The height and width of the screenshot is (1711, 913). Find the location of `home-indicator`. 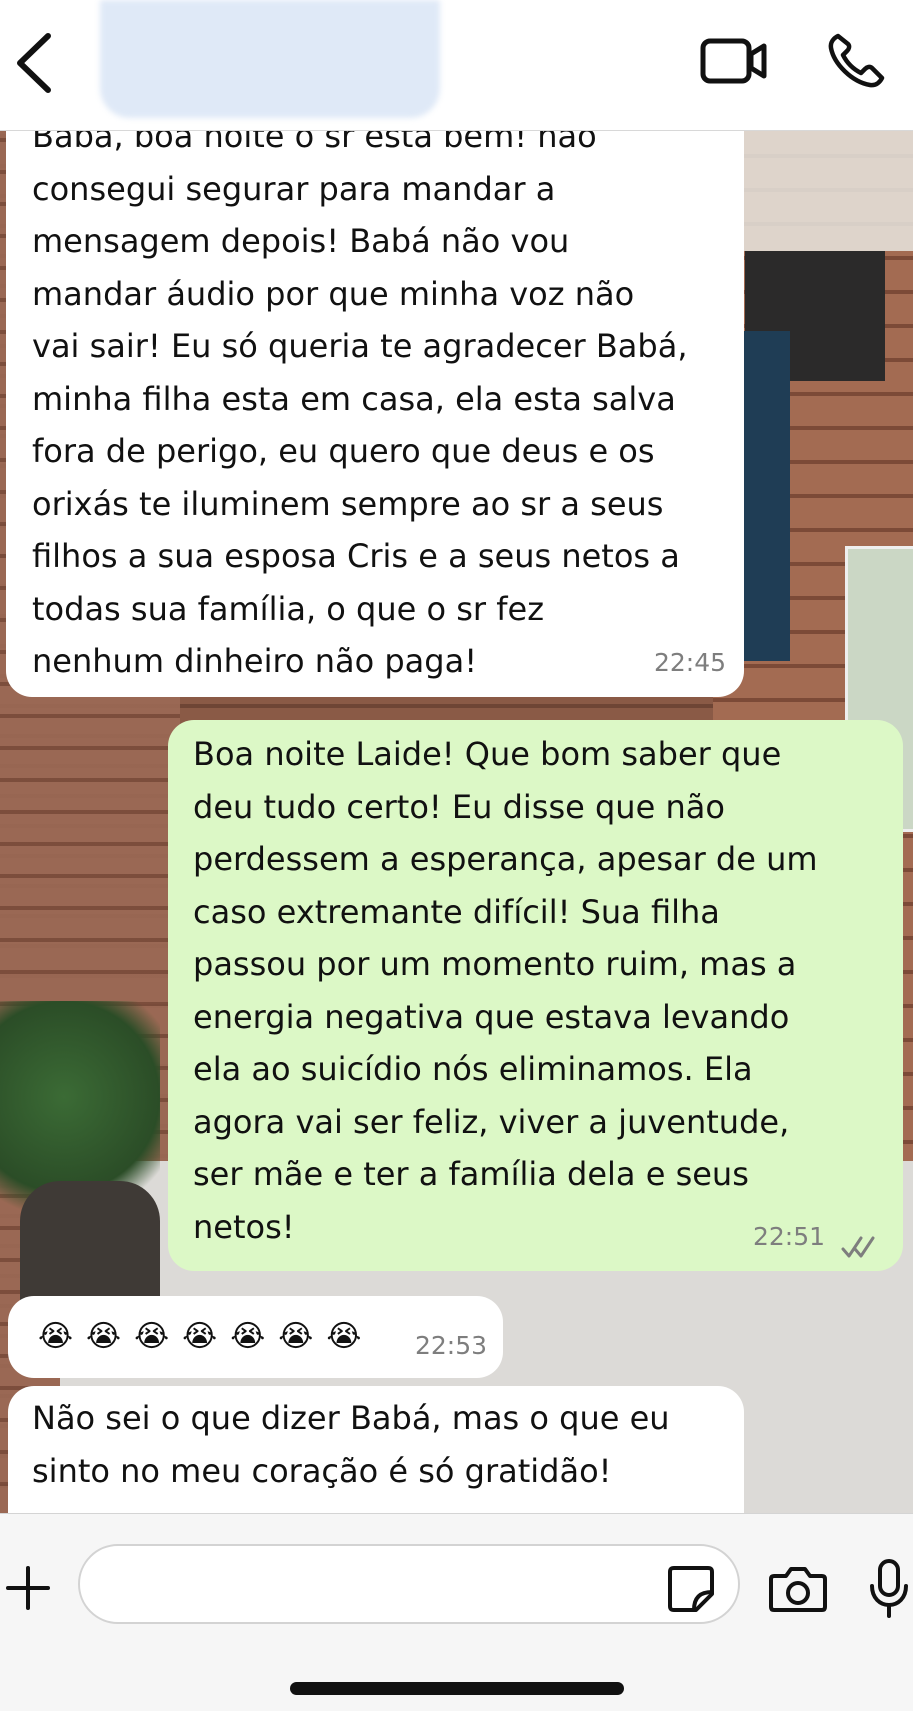

home-indicator is located at coordinates (457, 1688).